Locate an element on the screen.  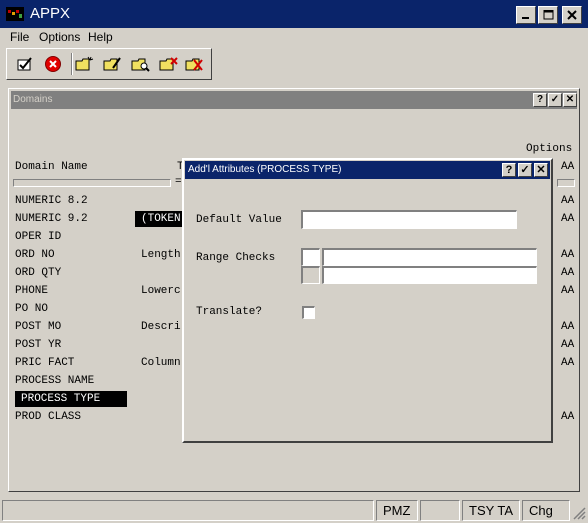
status-cell-pmz: PMZ is located at coordinates (397, 510).